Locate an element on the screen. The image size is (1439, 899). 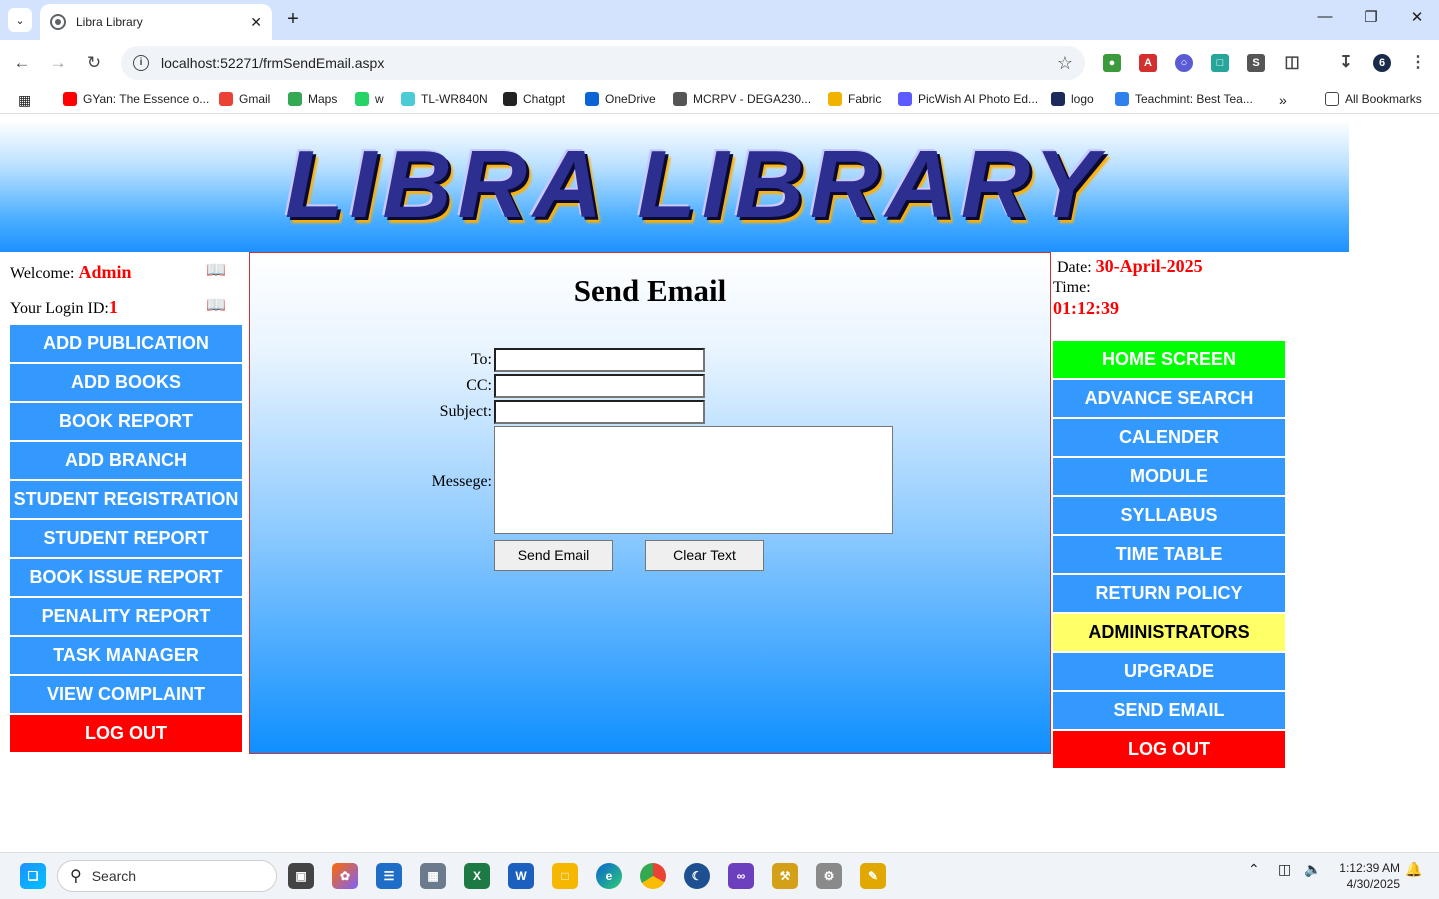
menu-item-time-table: TIME TABLE is located at coordinates (1169, 554).